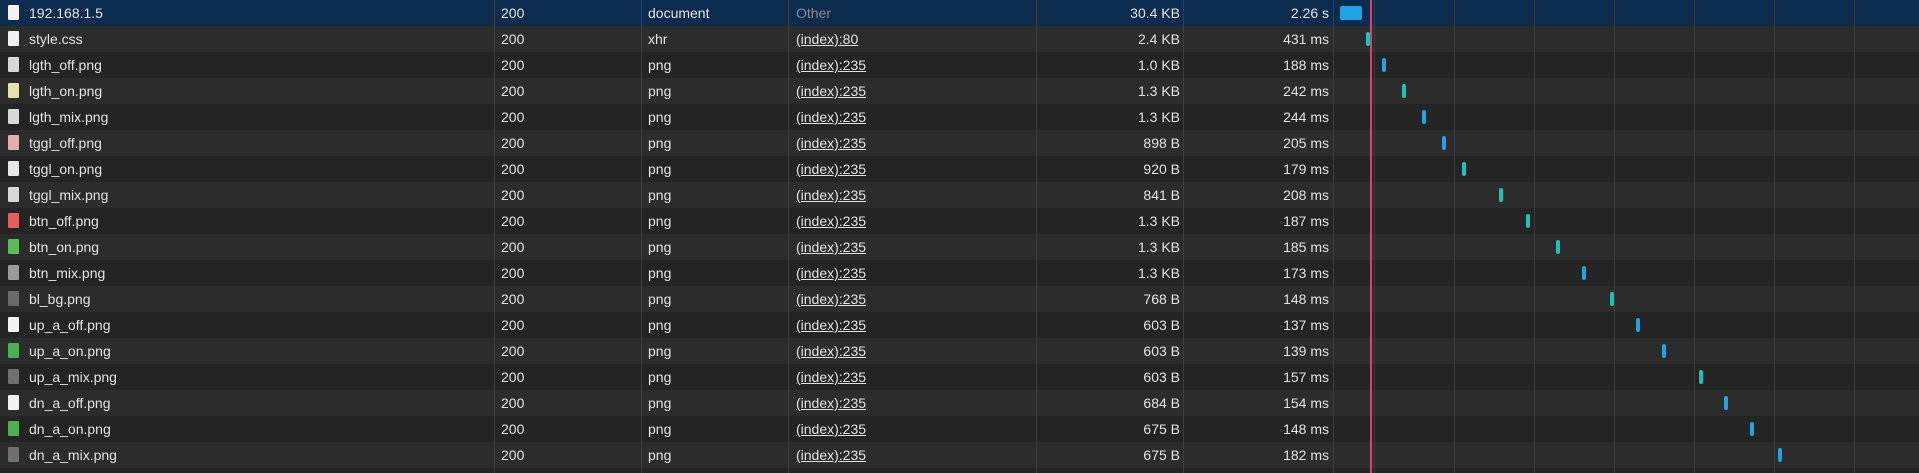  What do you see at coordinates (679, 13) in the screenshot?
I see `type-cell: document` at bounding box center [679, 13].